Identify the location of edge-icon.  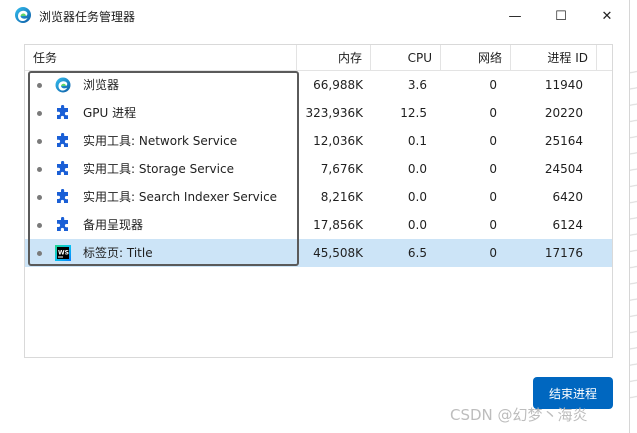
(63, 85).